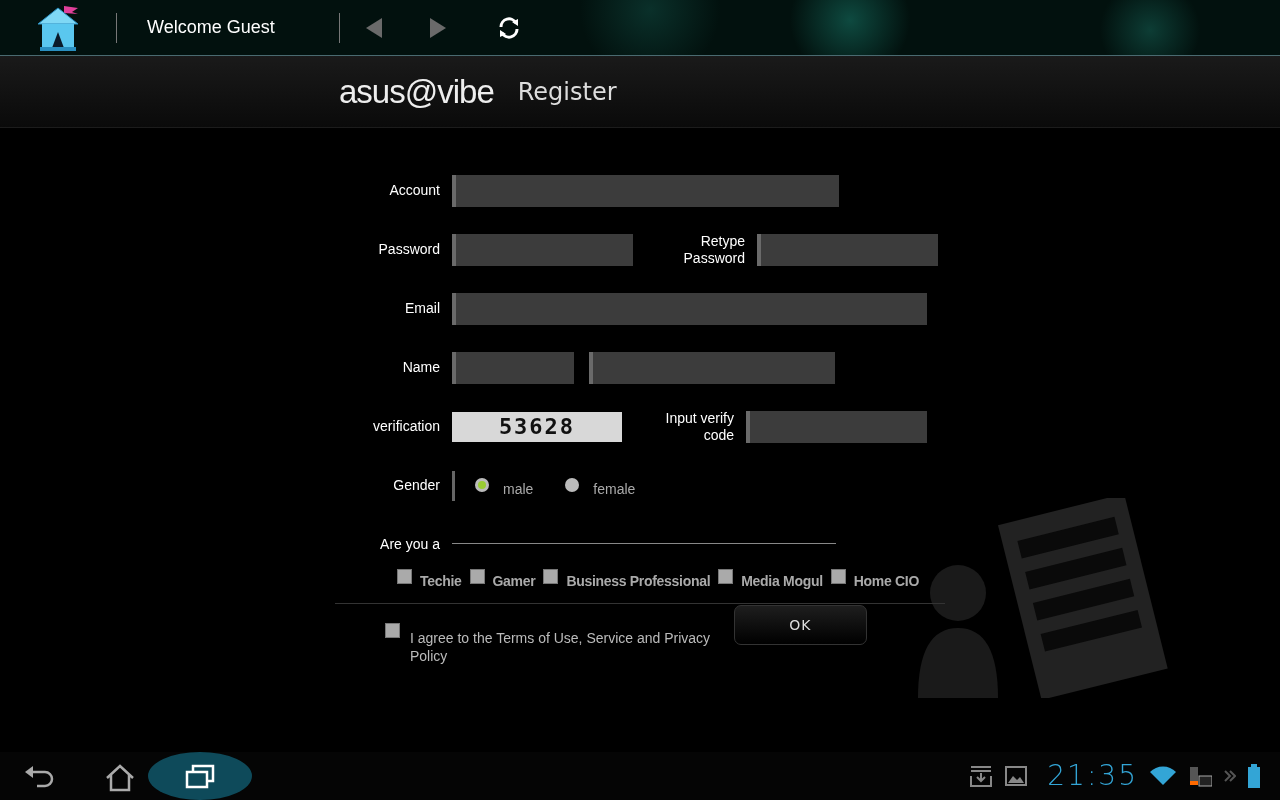  What do you see at coordinates (416, 91) in the screenshot?
I see `brand-logo: asus@vibe` at bounding box center [416, 91].